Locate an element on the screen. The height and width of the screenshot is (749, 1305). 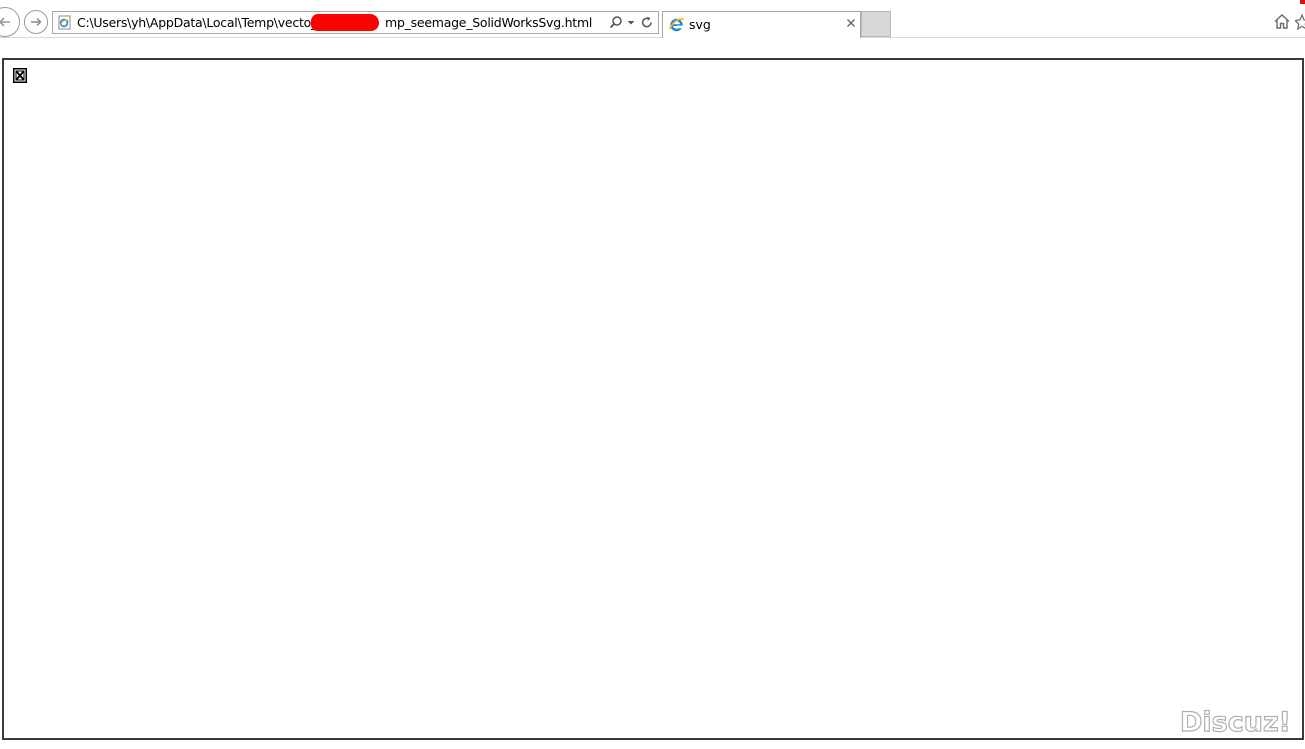
address-url-suffix: mp_seemage_SolidWorksSvg.html is located at coordinates (489, 22).